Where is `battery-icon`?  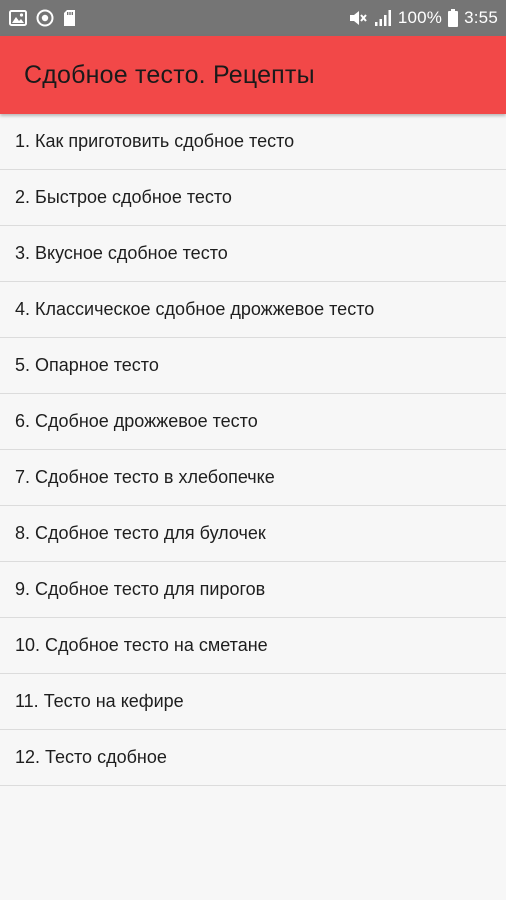 battery-icon is located at coordinates (453, 18).